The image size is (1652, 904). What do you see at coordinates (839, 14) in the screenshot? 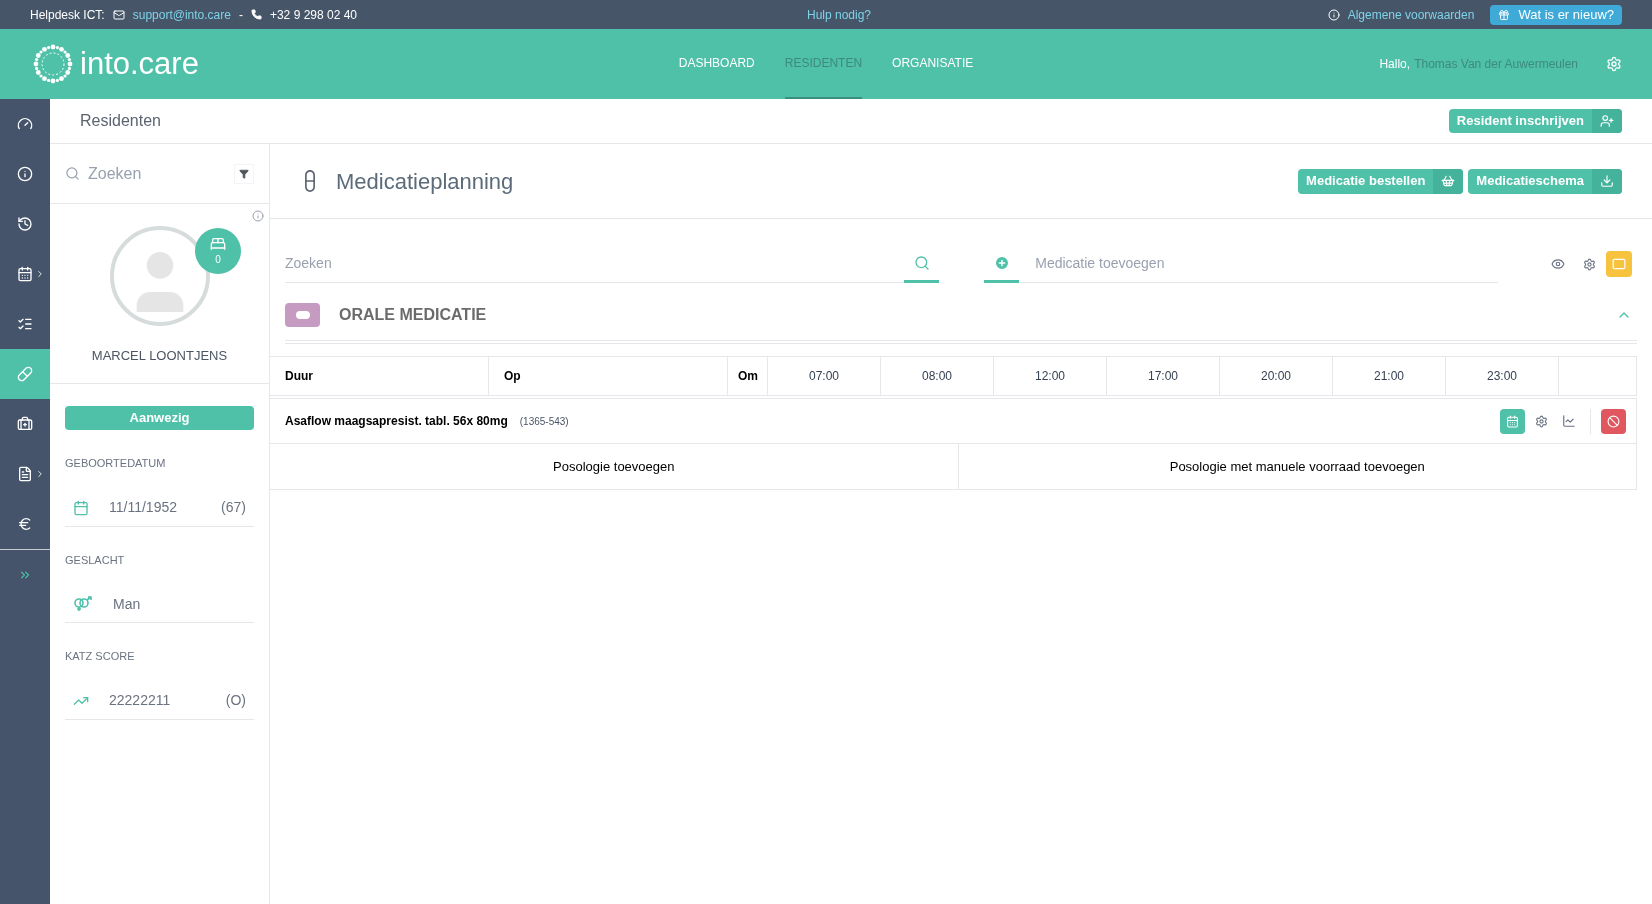
I see `help-link: Hulp nodig?` at bounding box center [839, 14].